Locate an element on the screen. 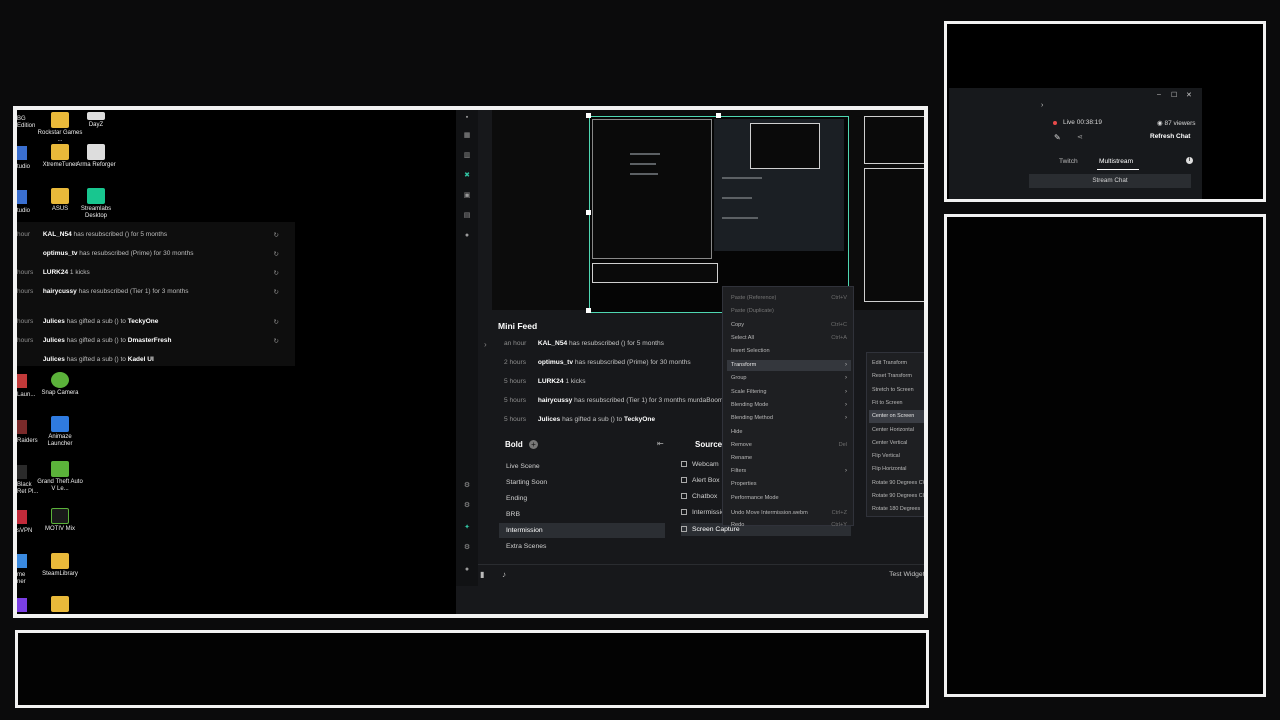 The width and height of the screenshot is (1280, 720). desktop-icon-steamlibrary: SteamLibrary is located at coordinates (60, 565).